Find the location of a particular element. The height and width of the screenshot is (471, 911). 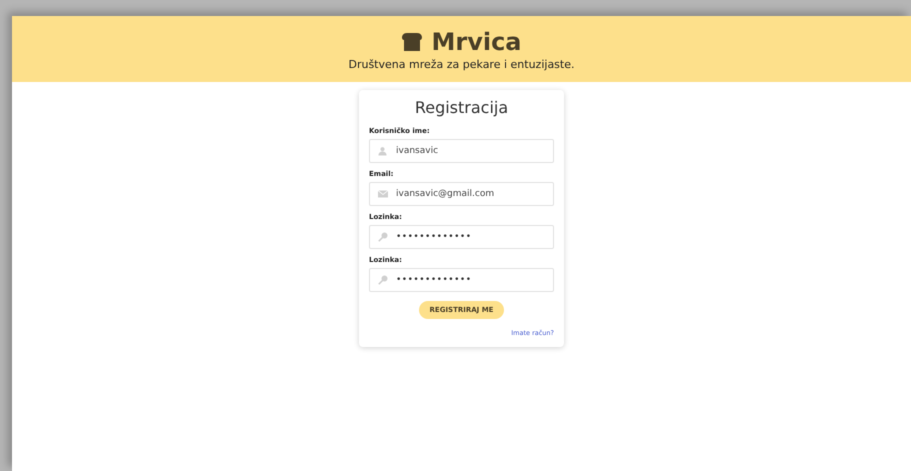

site-title: Mrvica is located at coordinates (476, 42).